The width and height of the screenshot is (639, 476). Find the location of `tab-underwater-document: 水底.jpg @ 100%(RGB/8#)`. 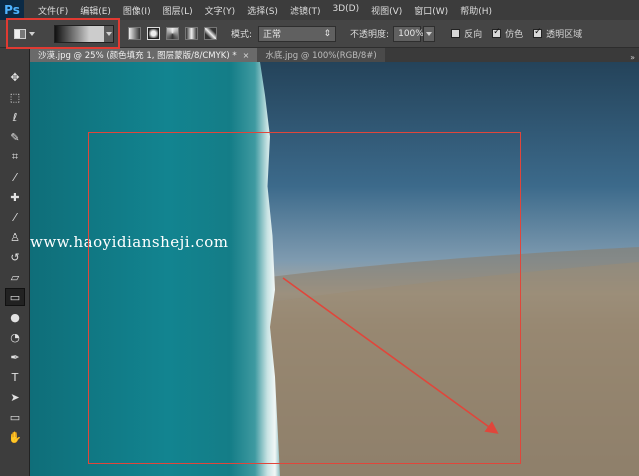

tab-underwater-document: 水底.jpg @ 100%(RGB/8#) is located at coordinates (321, 55).